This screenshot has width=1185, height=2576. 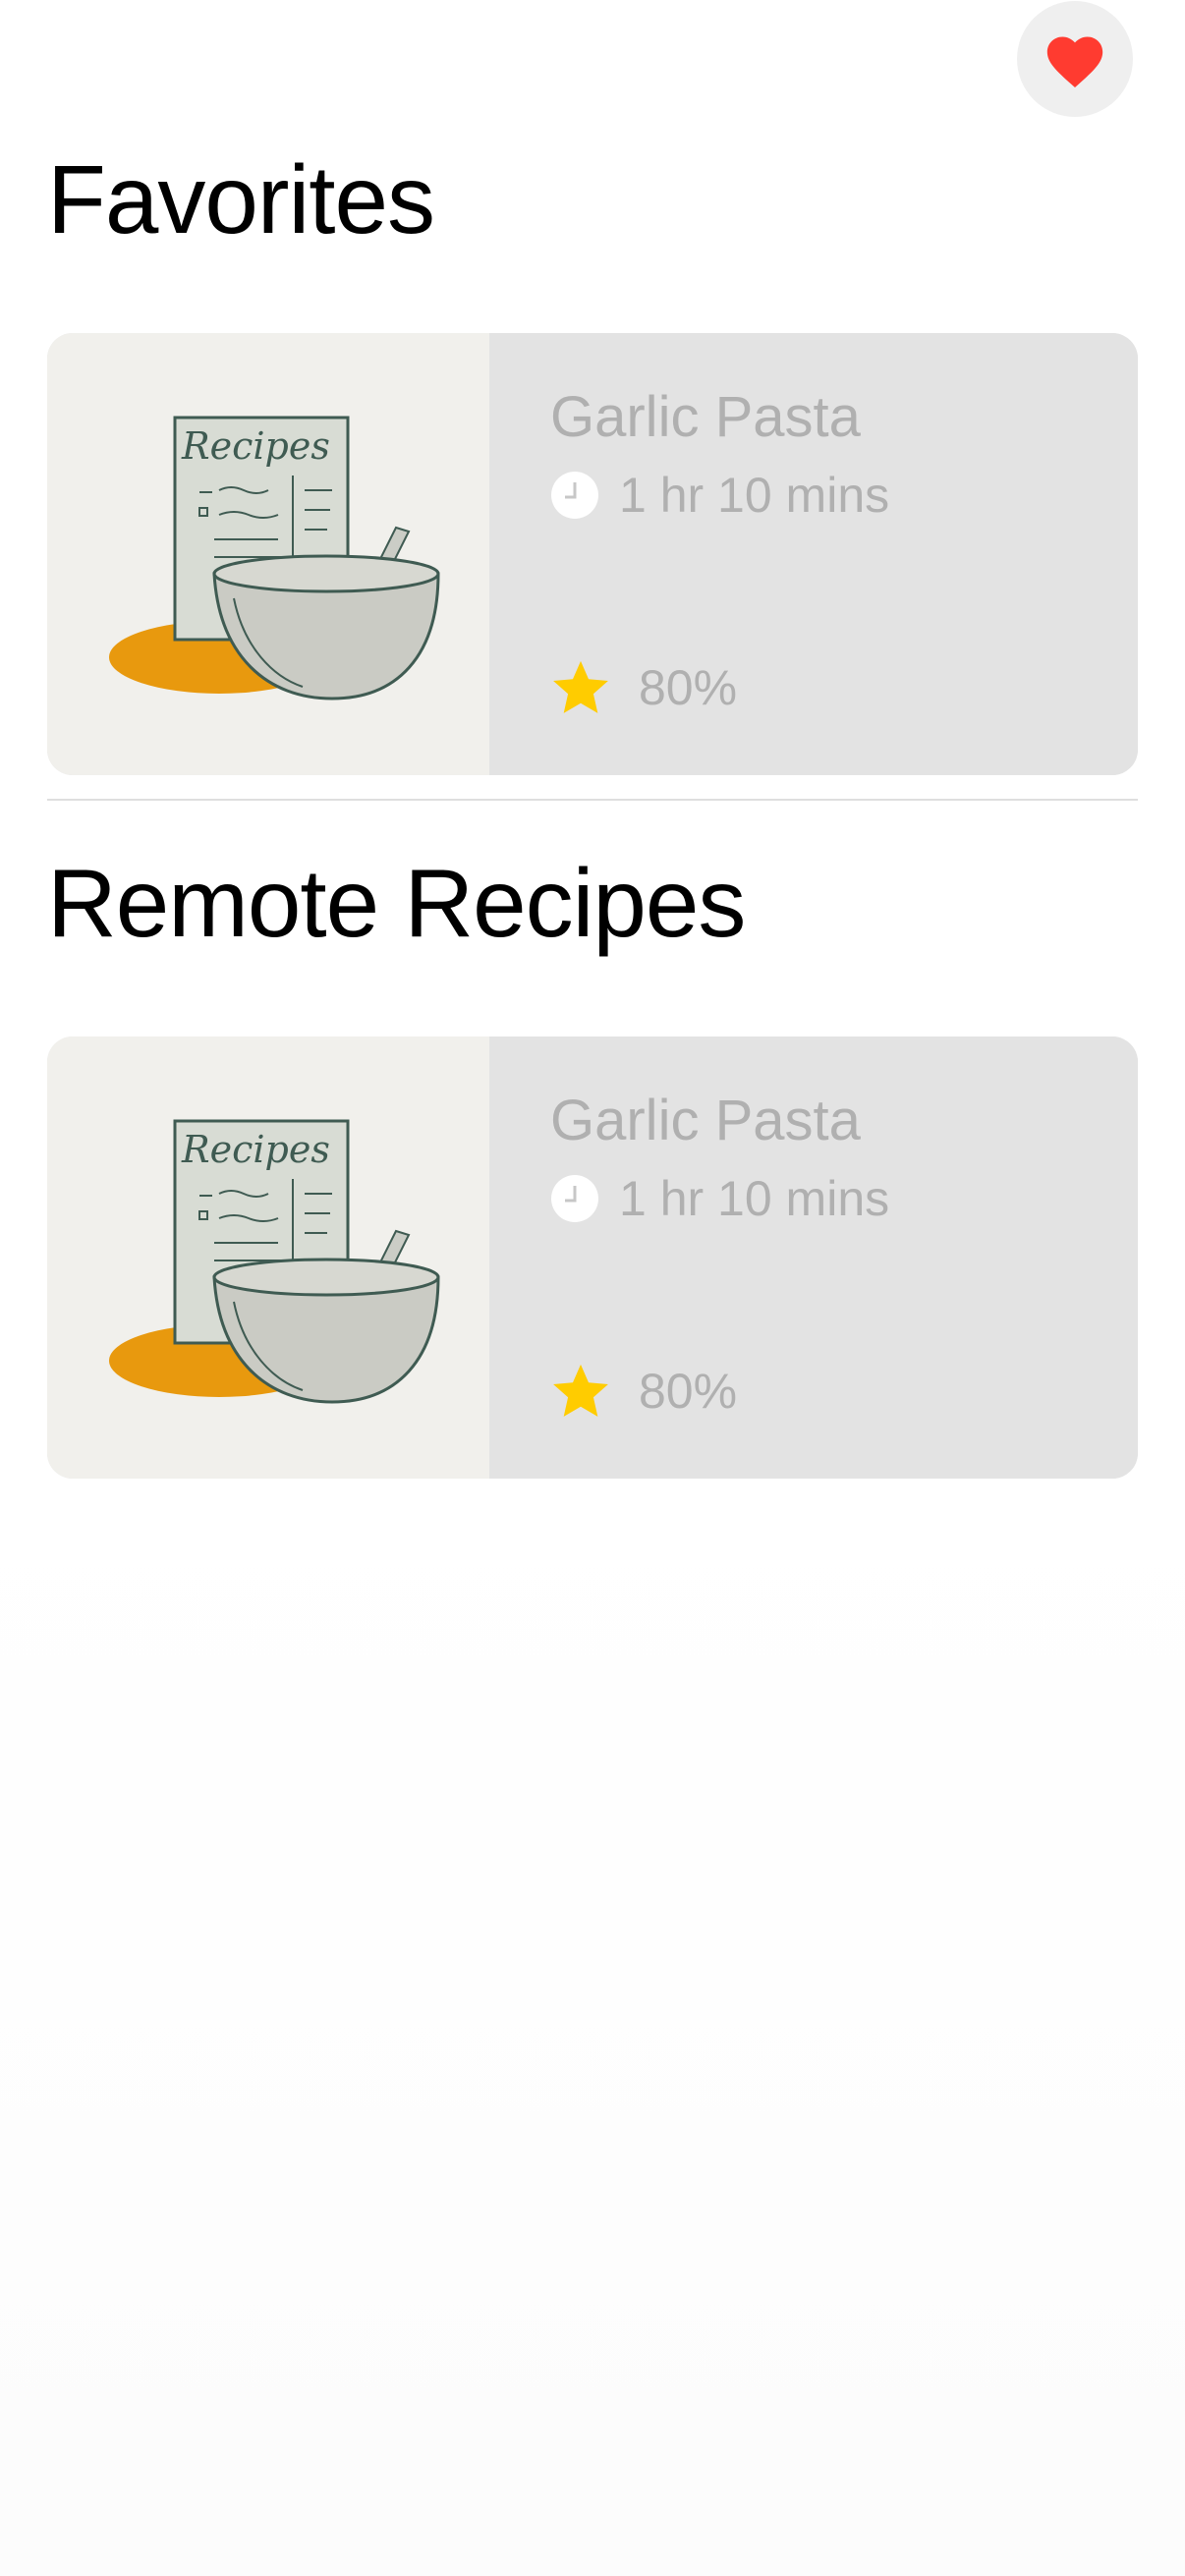 What do you see at coordinates (592, 800) in the screenshot?
I see `section-divider` at bounding box center [592, 800].